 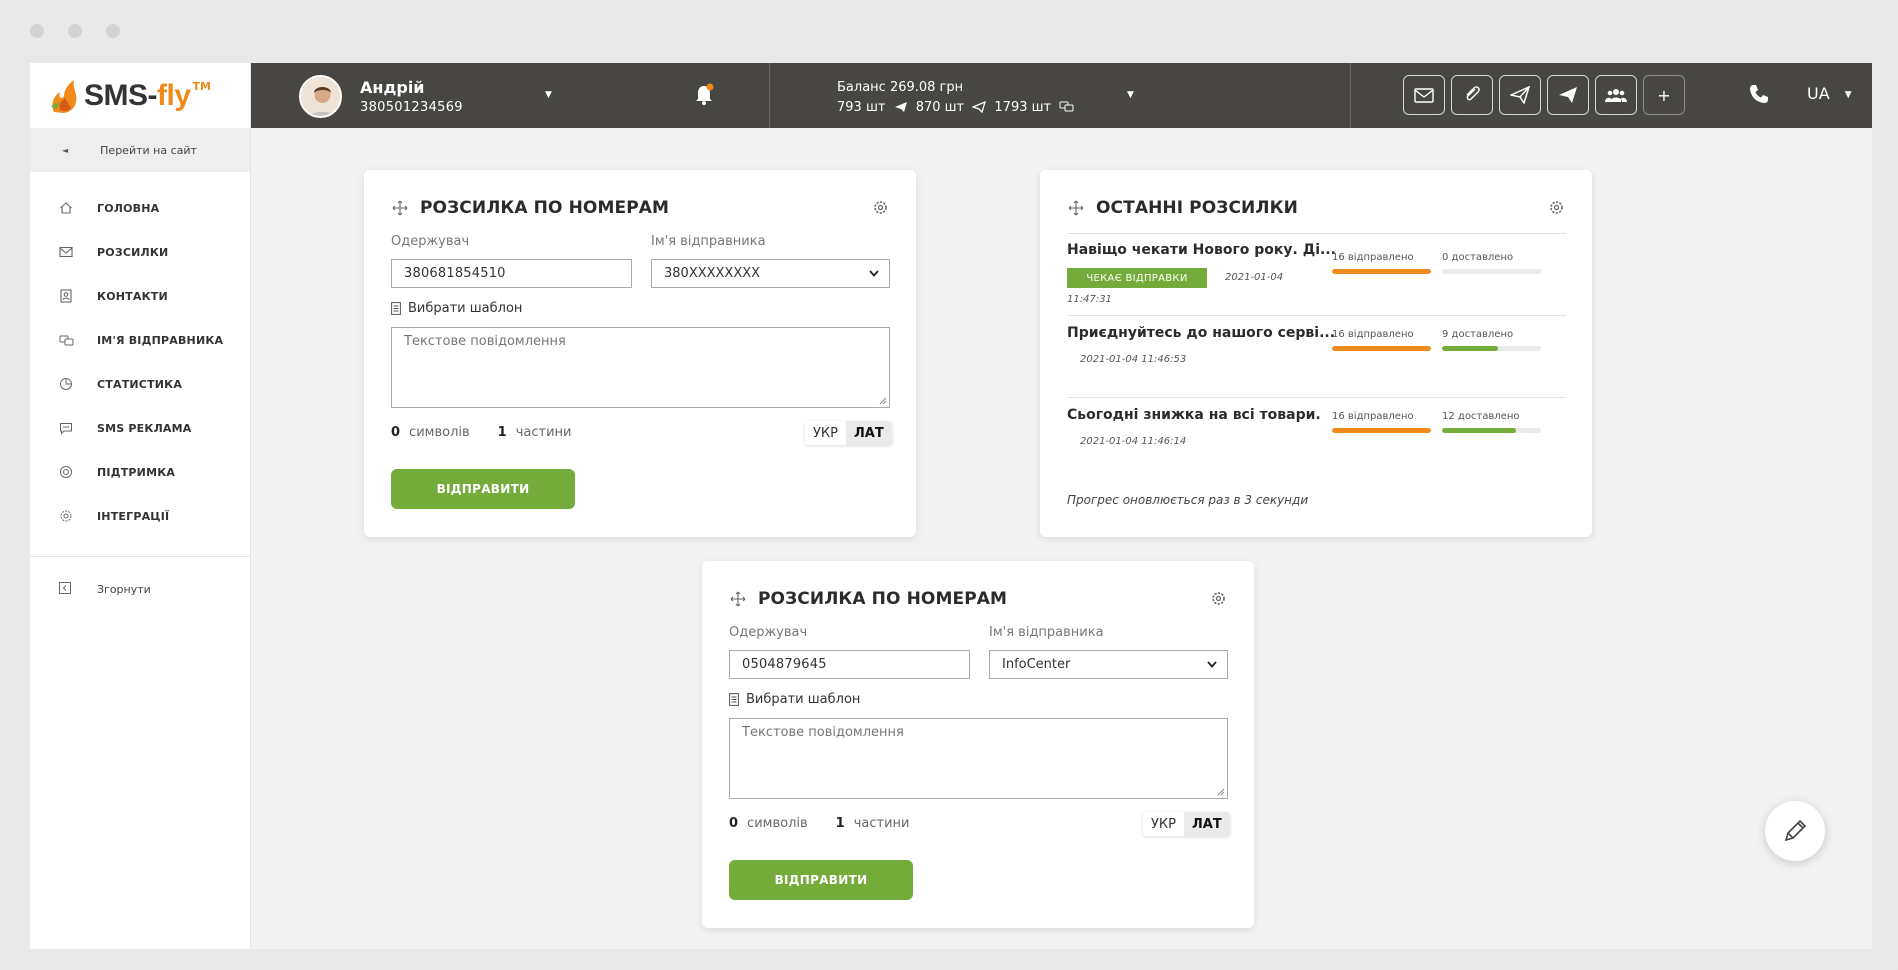 I want to click on window-maximize-dot, so click(x=113, y=31).